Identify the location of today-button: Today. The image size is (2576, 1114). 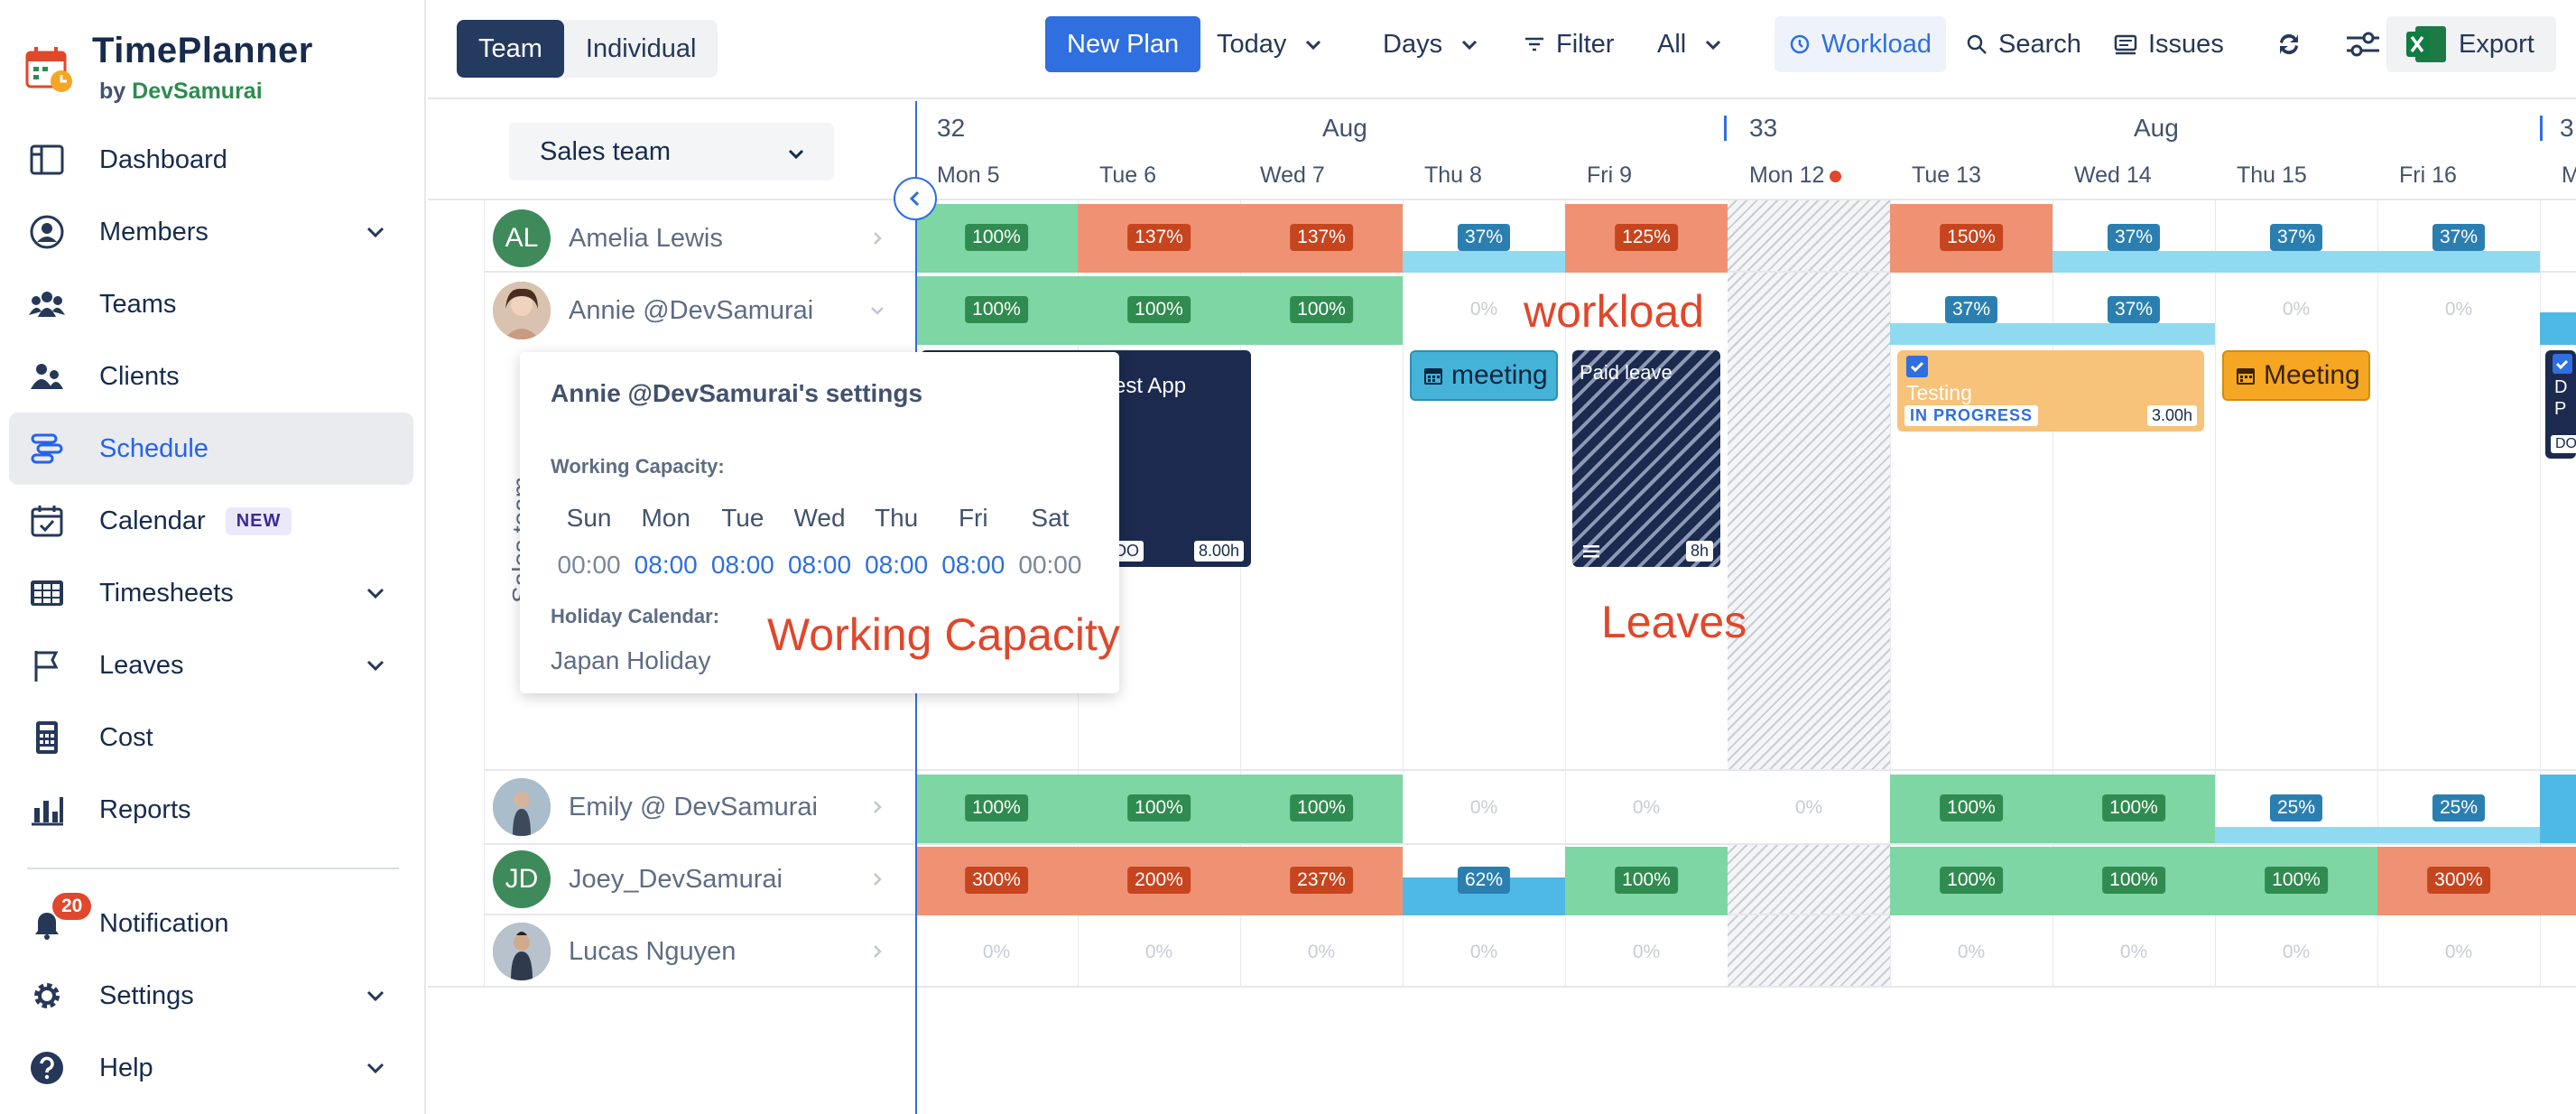
(1276, 44).